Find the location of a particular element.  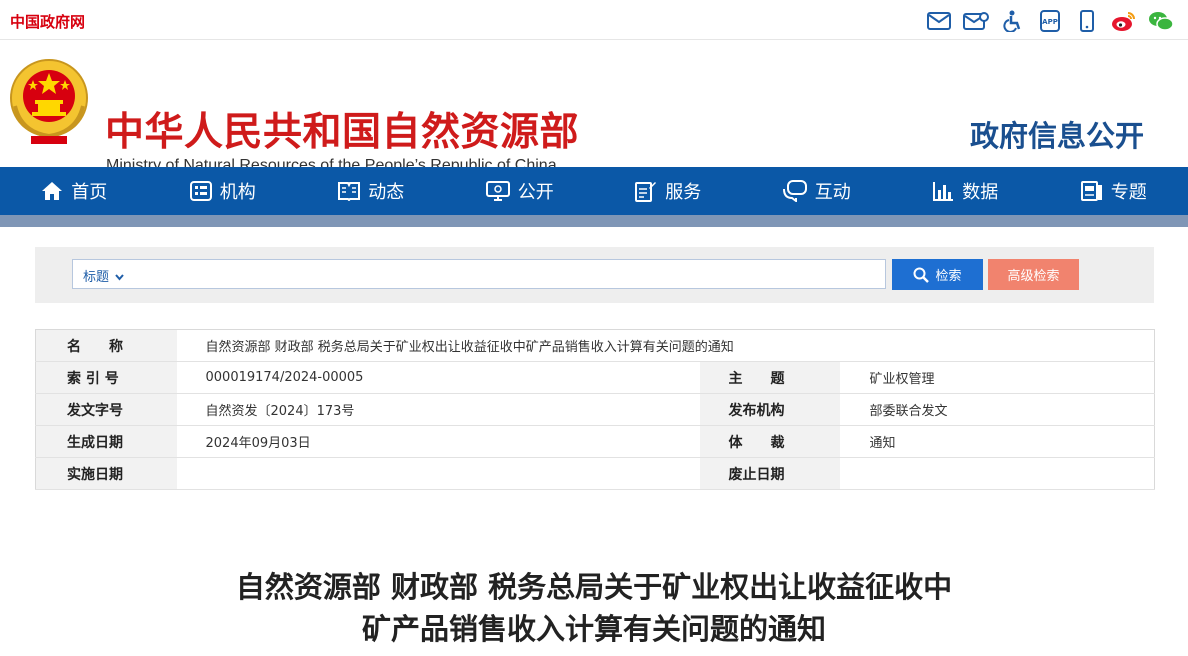

issuer-label: 发布机构 is located at coordinates (769, 409).